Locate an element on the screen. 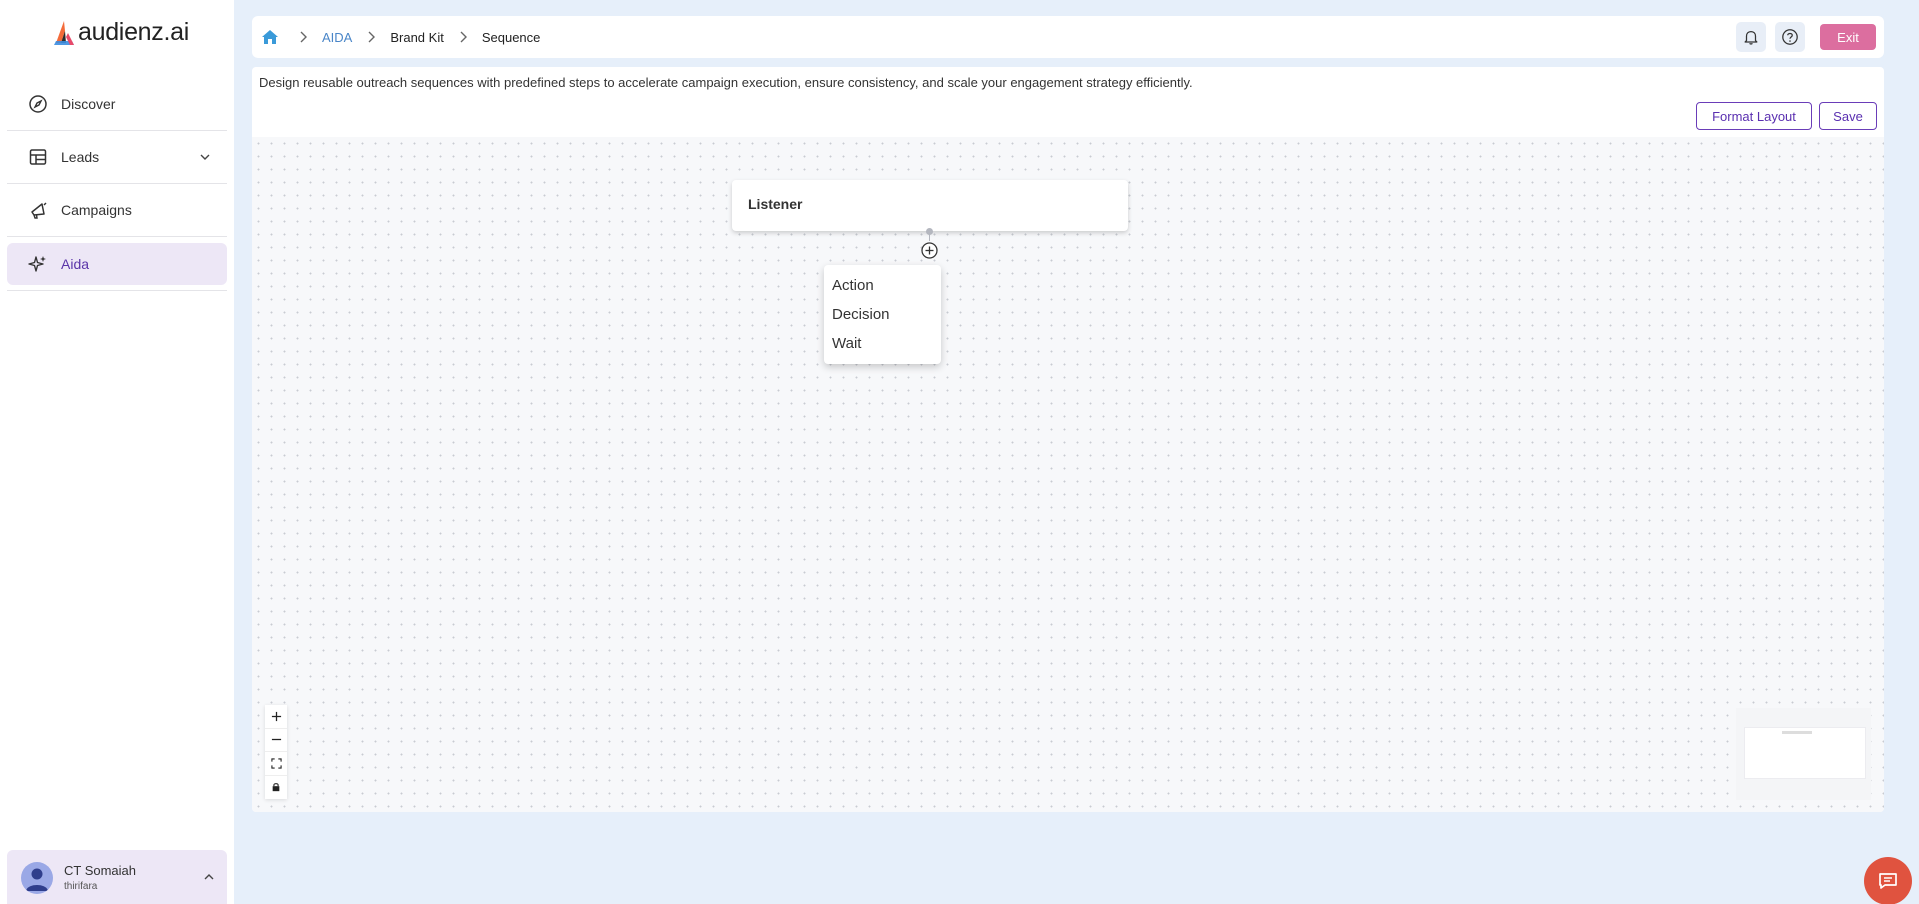 The image size is (1919, 904). sidebar-item-label: Leads is located at coordinates (80, 157).